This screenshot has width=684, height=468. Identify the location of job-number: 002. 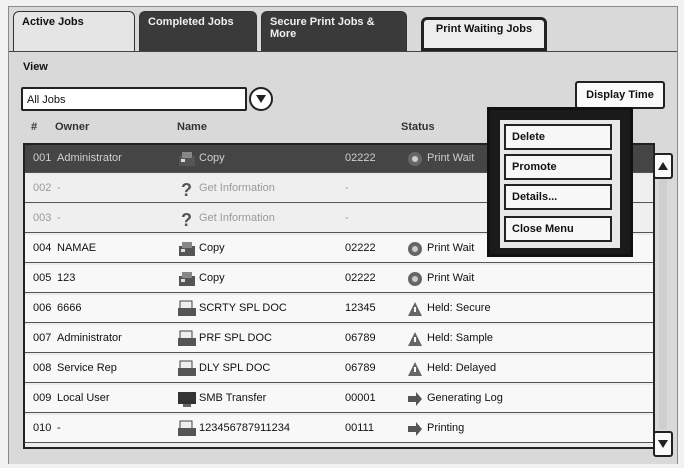
(42, 188).